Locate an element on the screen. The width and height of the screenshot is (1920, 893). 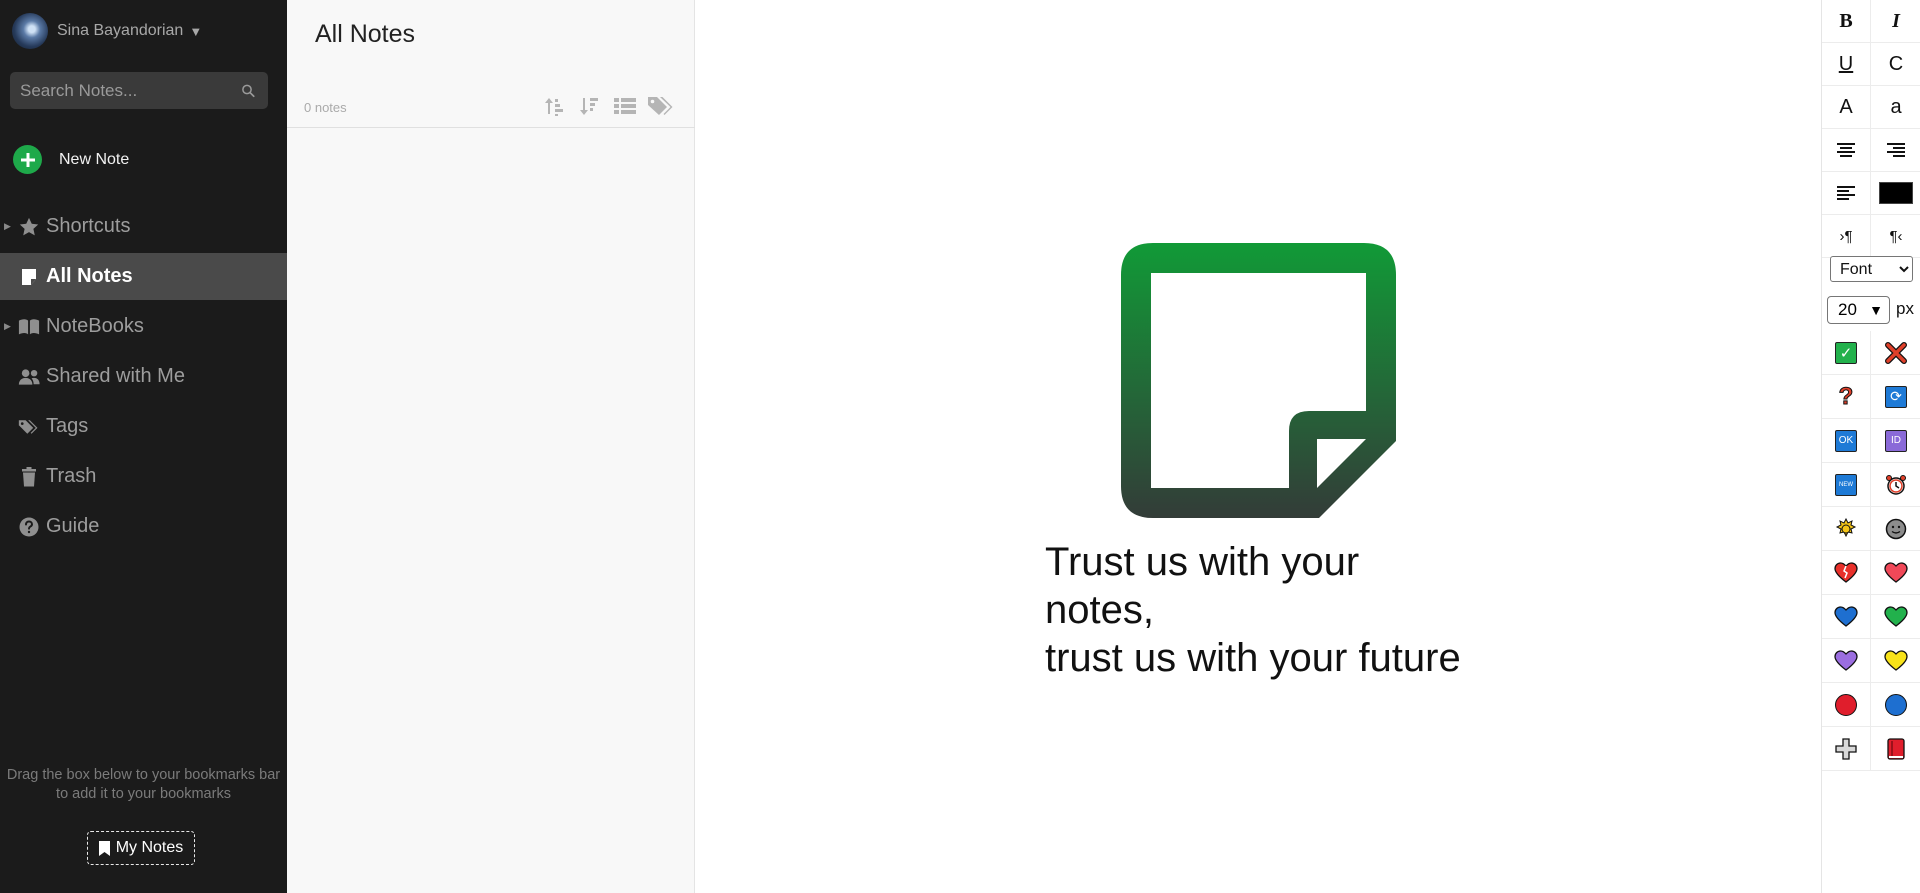
color-swatch is located at coordinates (1896, 193).